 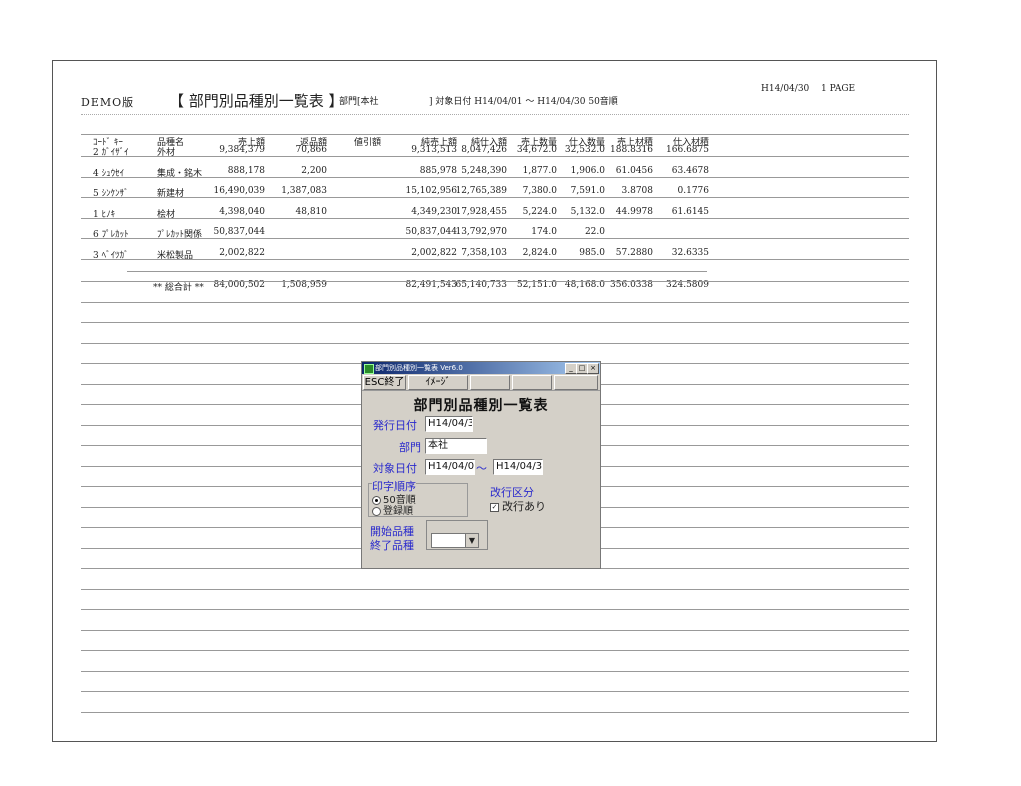 I want to click on table-cell-net-purch: 8,047,426, so click(x=484, y=150).